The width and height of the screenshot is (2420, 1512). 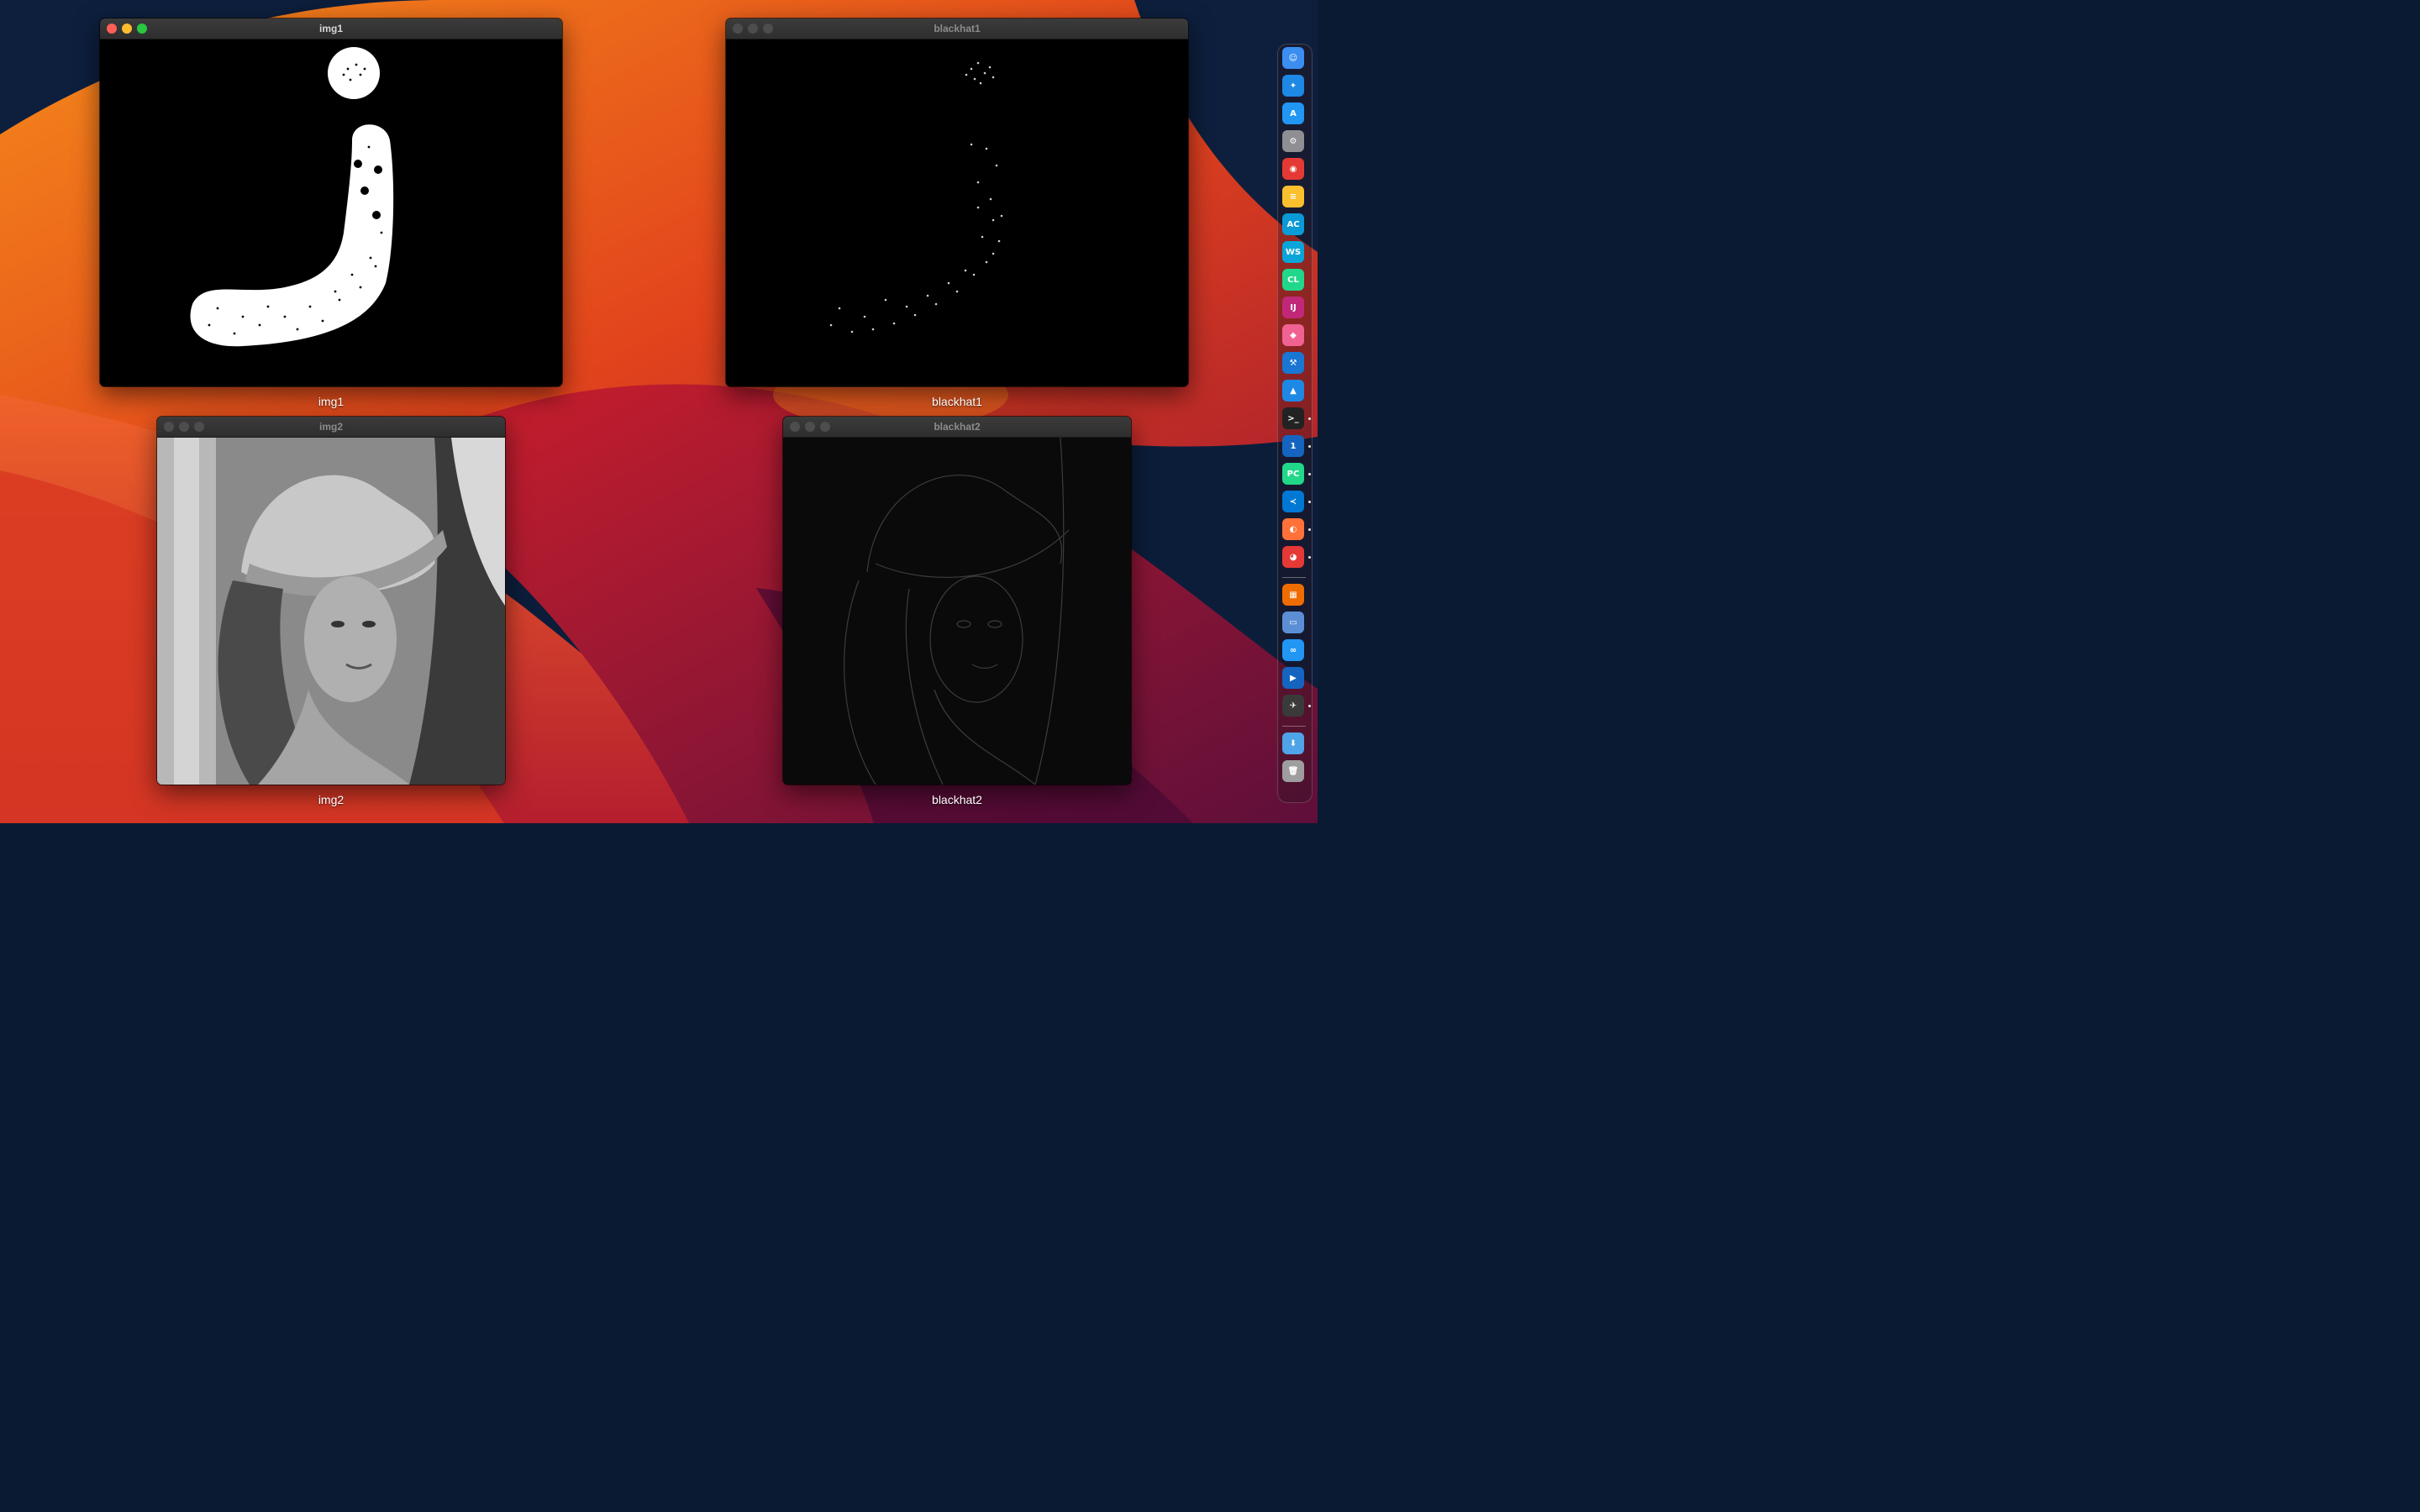 I want to click on dock-icon-preview: ▭, so click(x=1293, y=622).